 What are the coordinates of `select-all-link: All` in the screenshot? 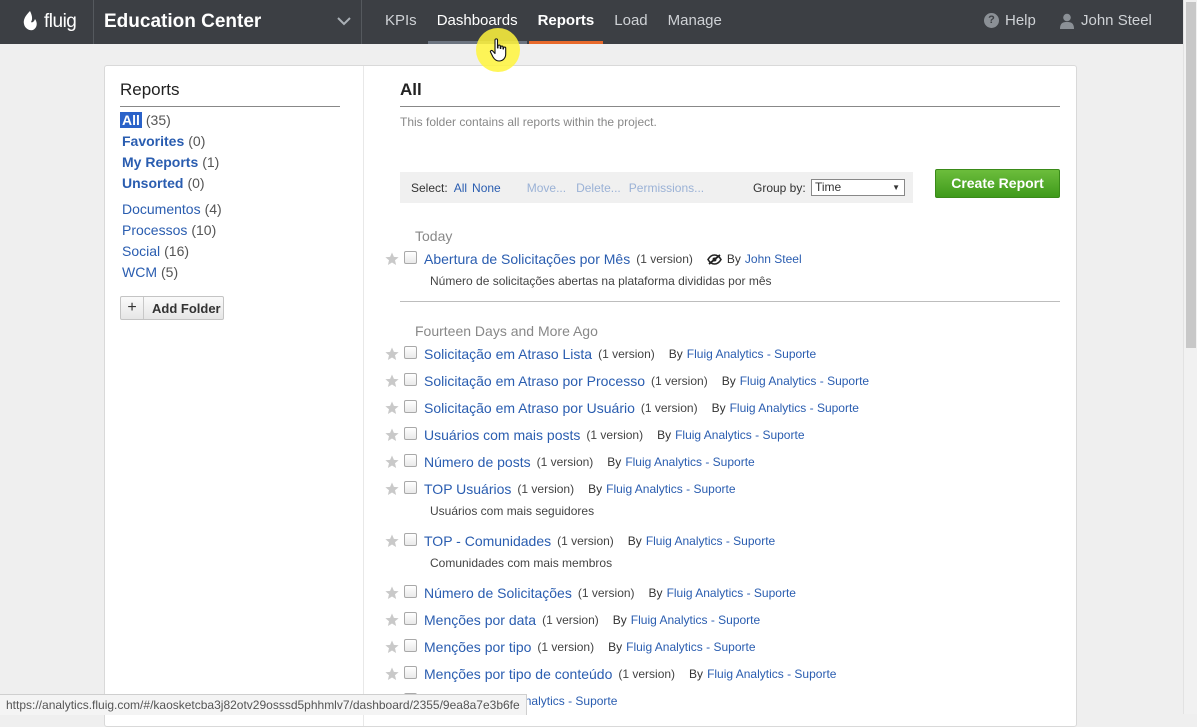 It's located at (460, 188).